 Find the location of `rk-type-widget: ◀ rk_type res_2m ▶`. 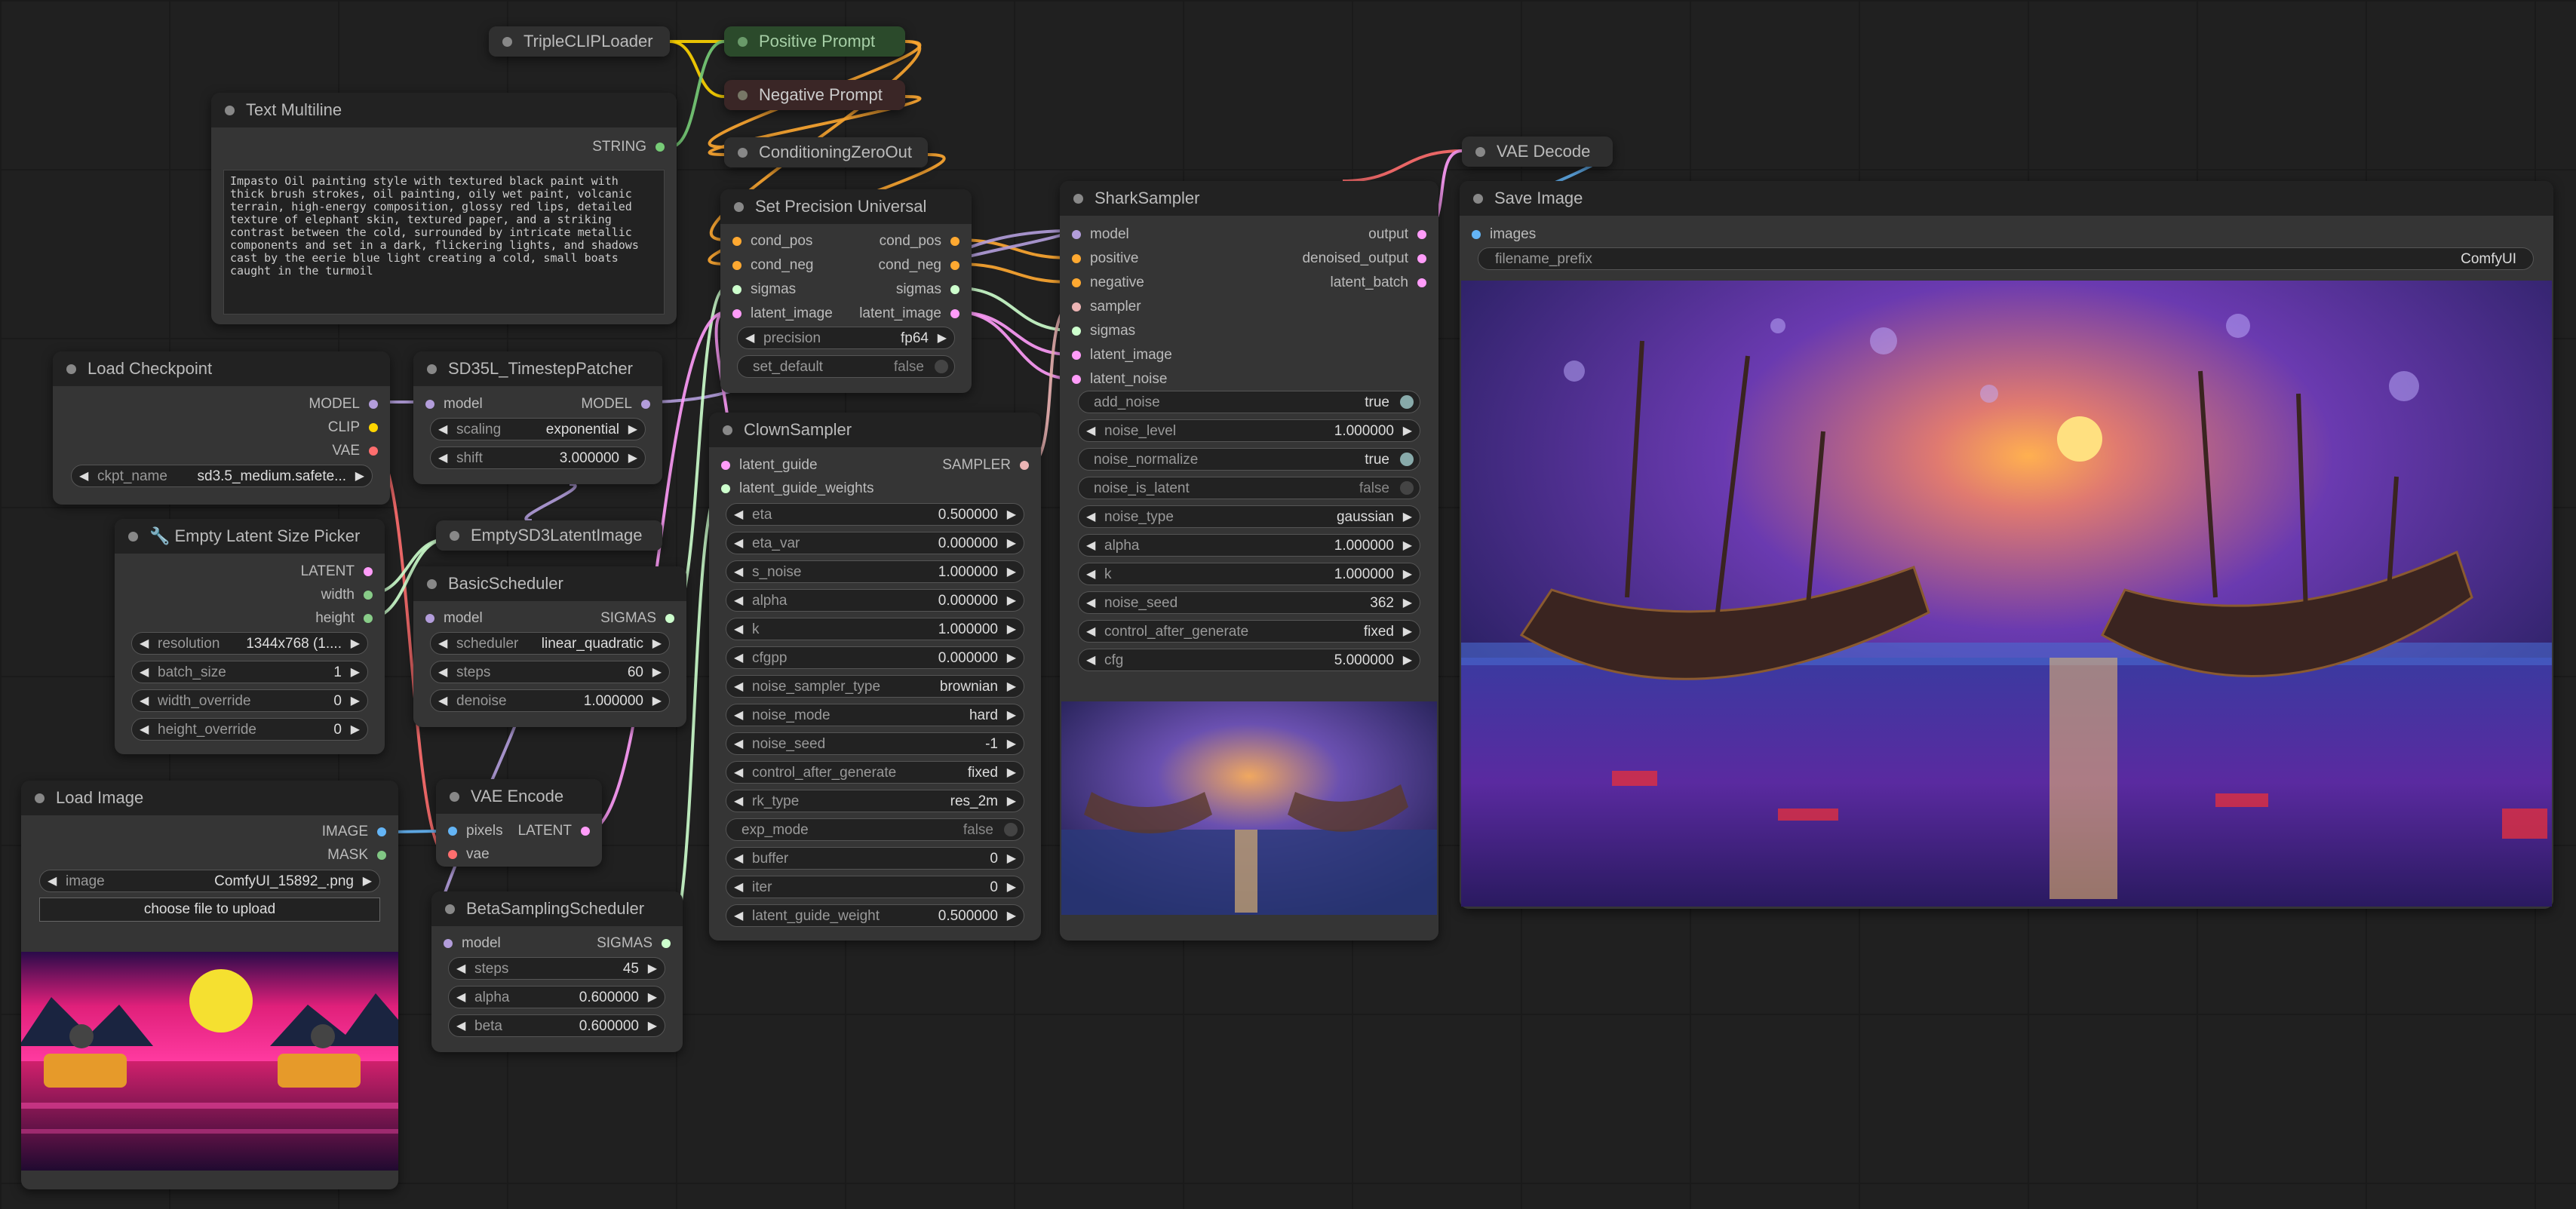

rk-type-widget: ◀ rk_type res_2m ▶ is located at coordinates (875, 801).